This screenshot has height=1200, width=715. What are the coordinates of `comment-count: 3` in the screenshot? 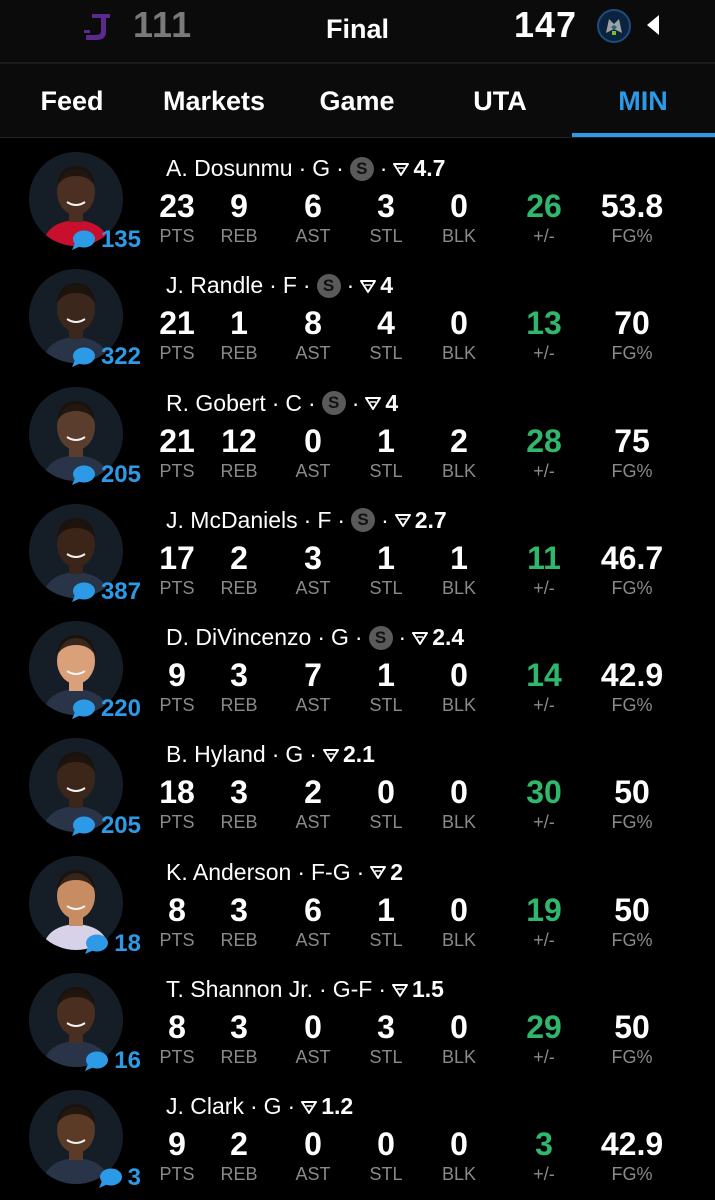 It's located at (119, 1178).